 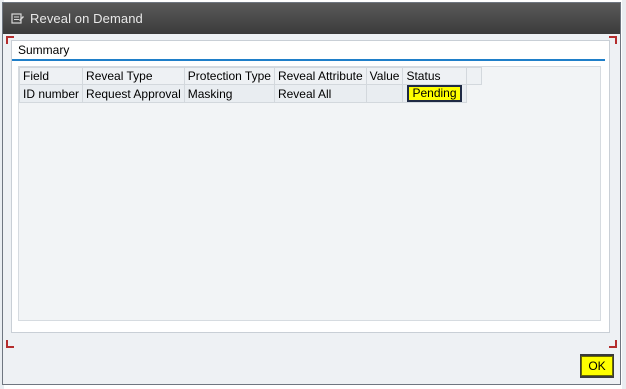 I want to click on column-header-status: Status, so click(x=434, y=76).